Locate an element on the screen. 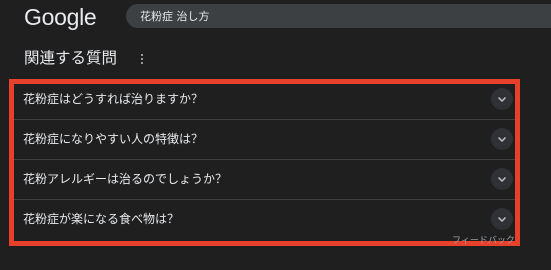 Image resolution: width=551 pixels, height=270 pixels. question-item: 花粉症になりやすい人の特徴は？ is located at coordinates (265, 139).